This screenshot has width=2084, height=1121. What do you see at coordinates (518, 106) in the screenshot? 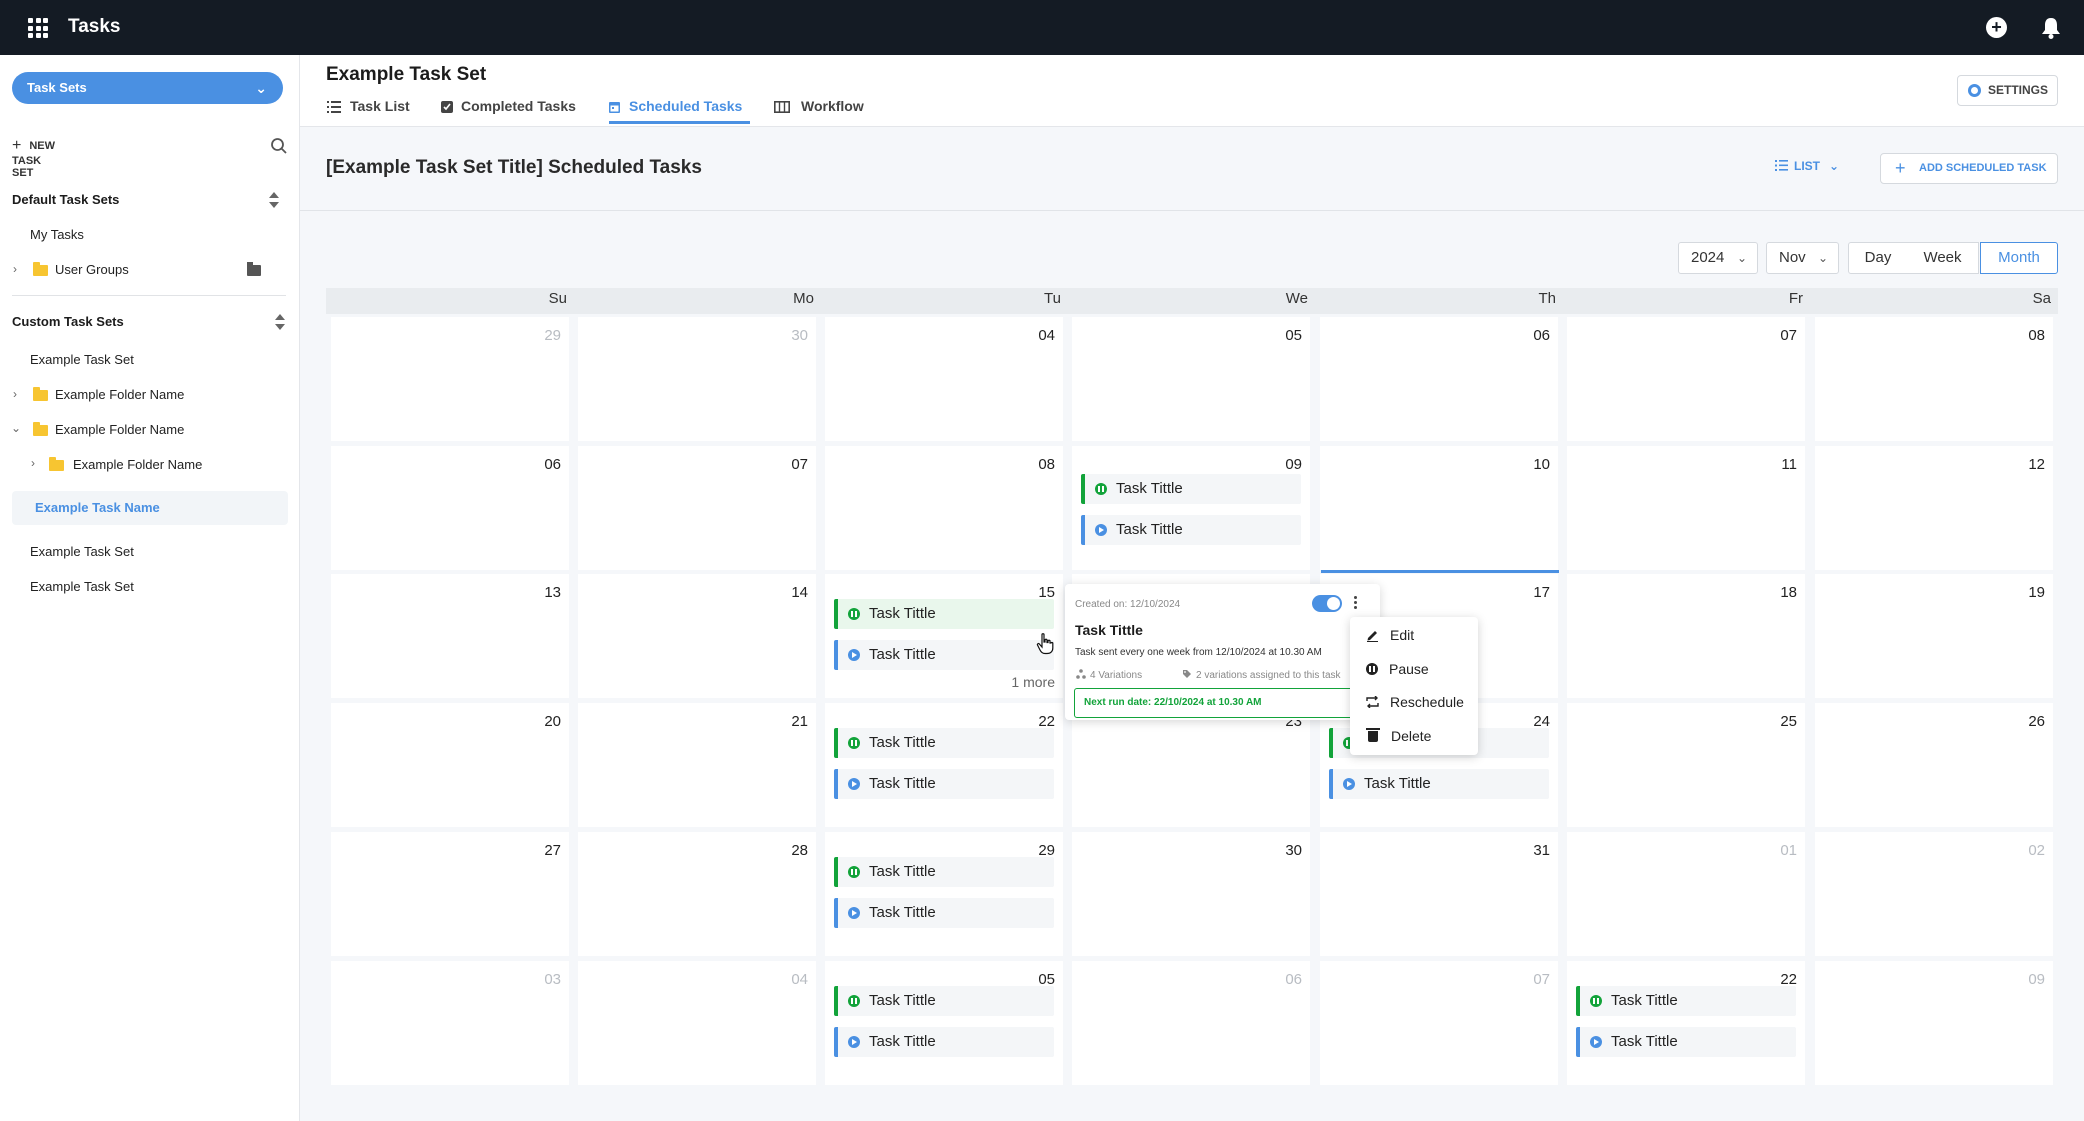
I see `tab-completed-tasks: Completed Tasks` at bounding box center [518, 106].